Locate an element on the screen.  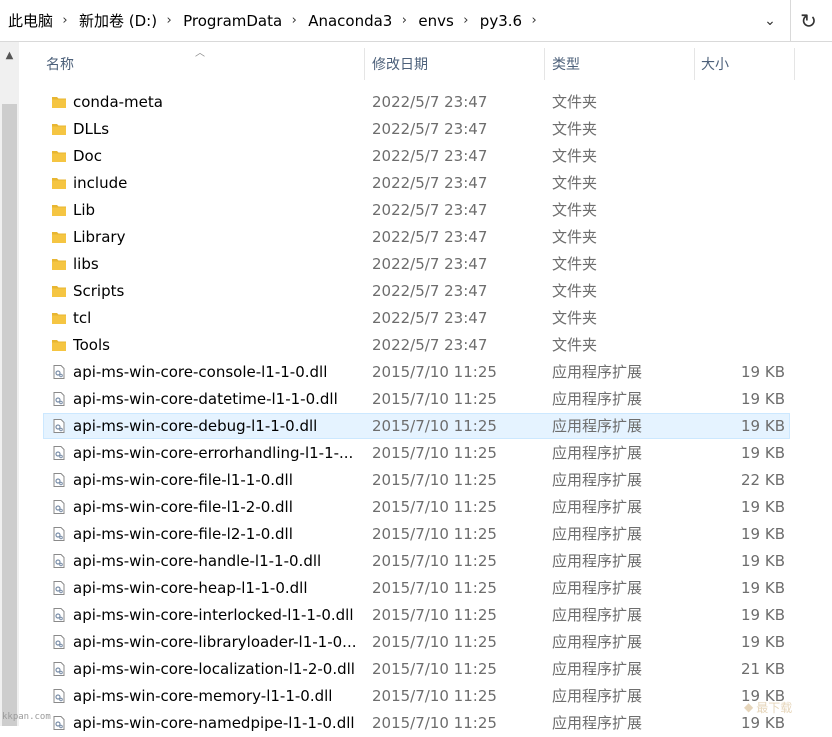
refresh-button: ↻ is located at coordinates (808, 20).